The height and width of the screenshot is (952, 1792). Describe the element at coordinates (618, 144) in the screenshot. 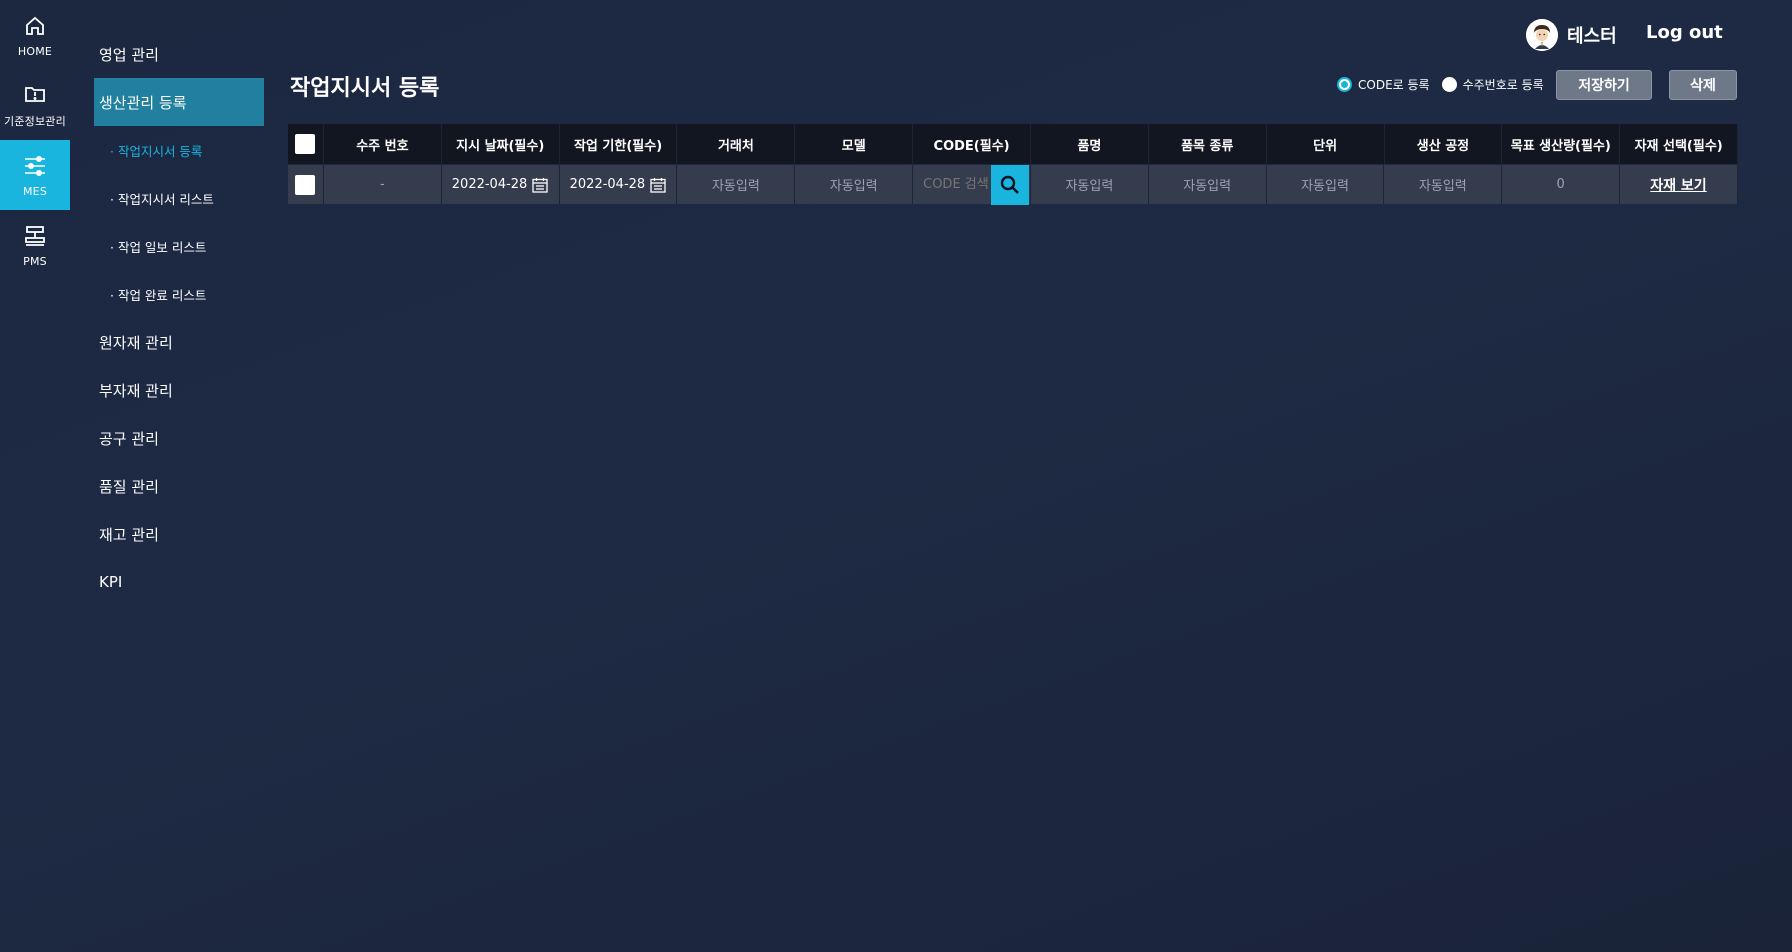

I see `column-header: 작업 기한(필수)` at that location.